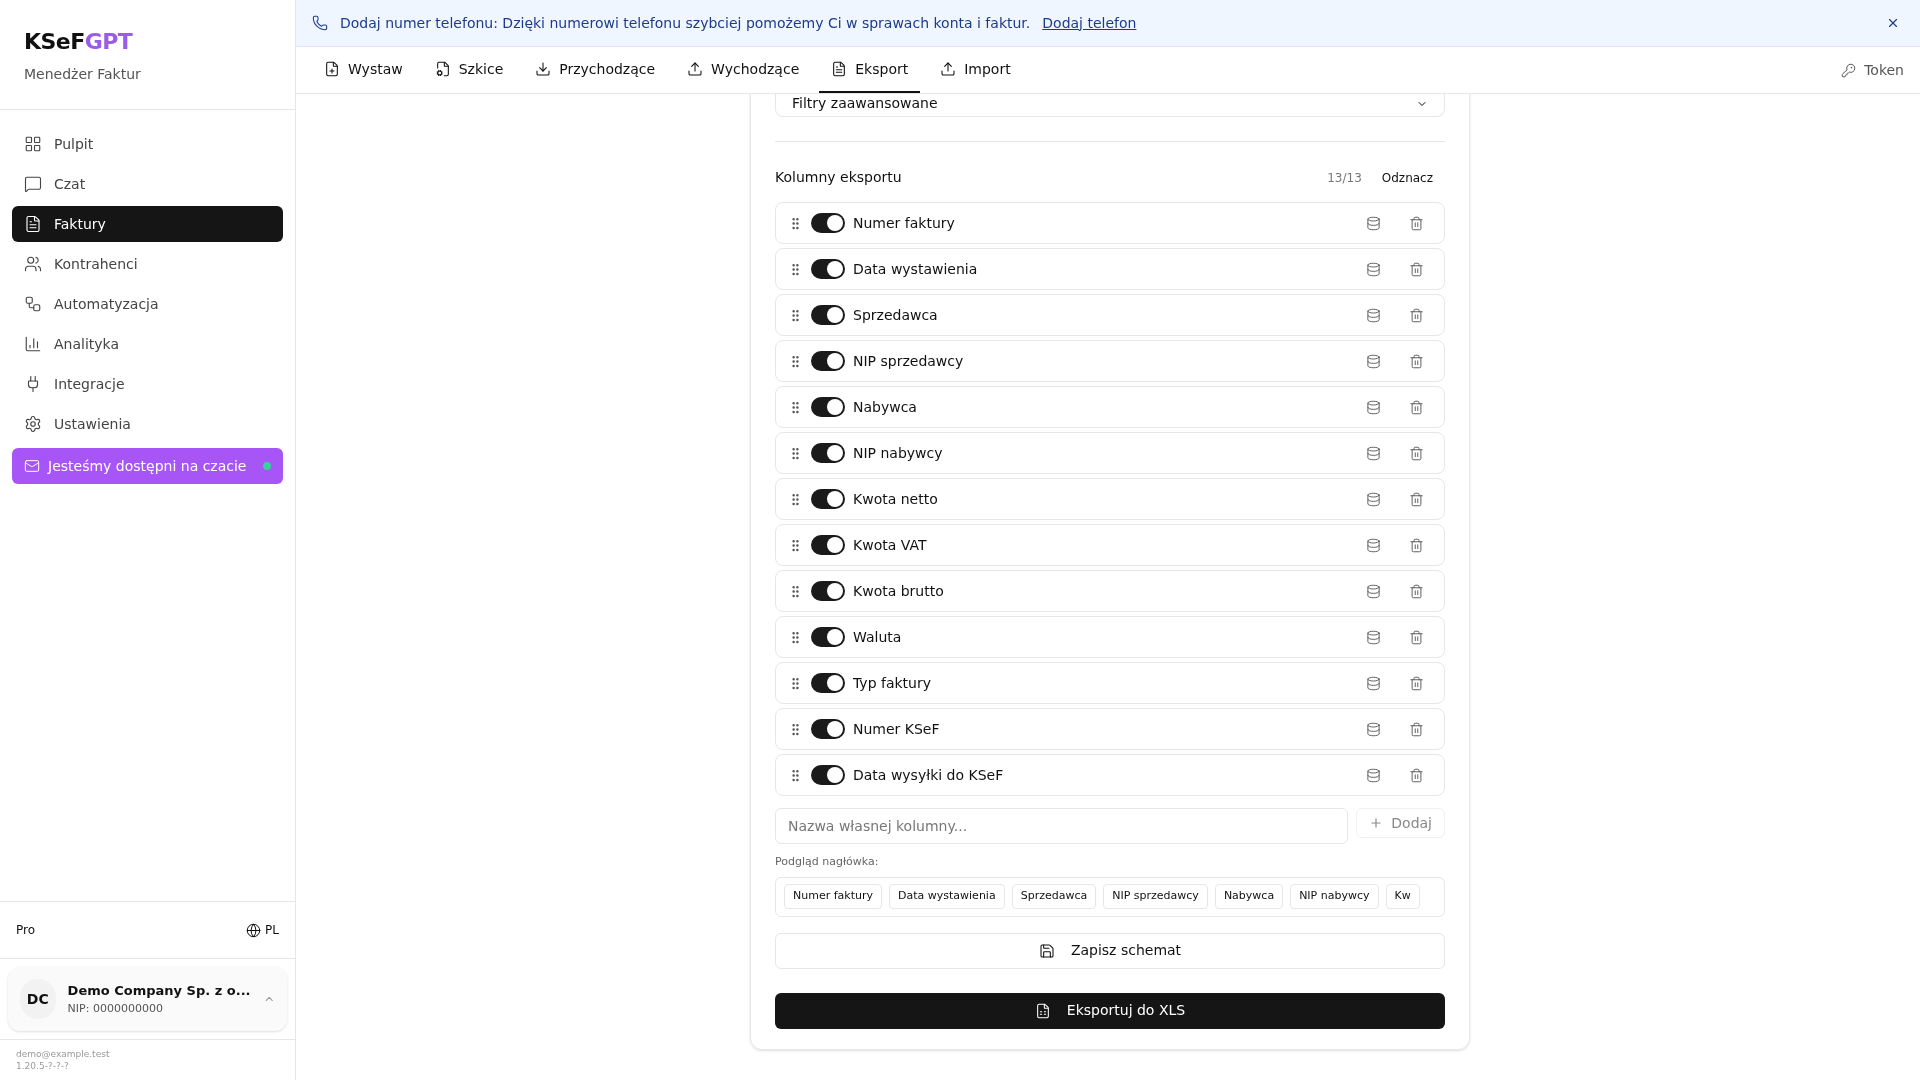 This screenshot has width=1920, height=1080. Describe the element at coordinates (32, 466) in the screenshot. I see `mail-icon` at that location.